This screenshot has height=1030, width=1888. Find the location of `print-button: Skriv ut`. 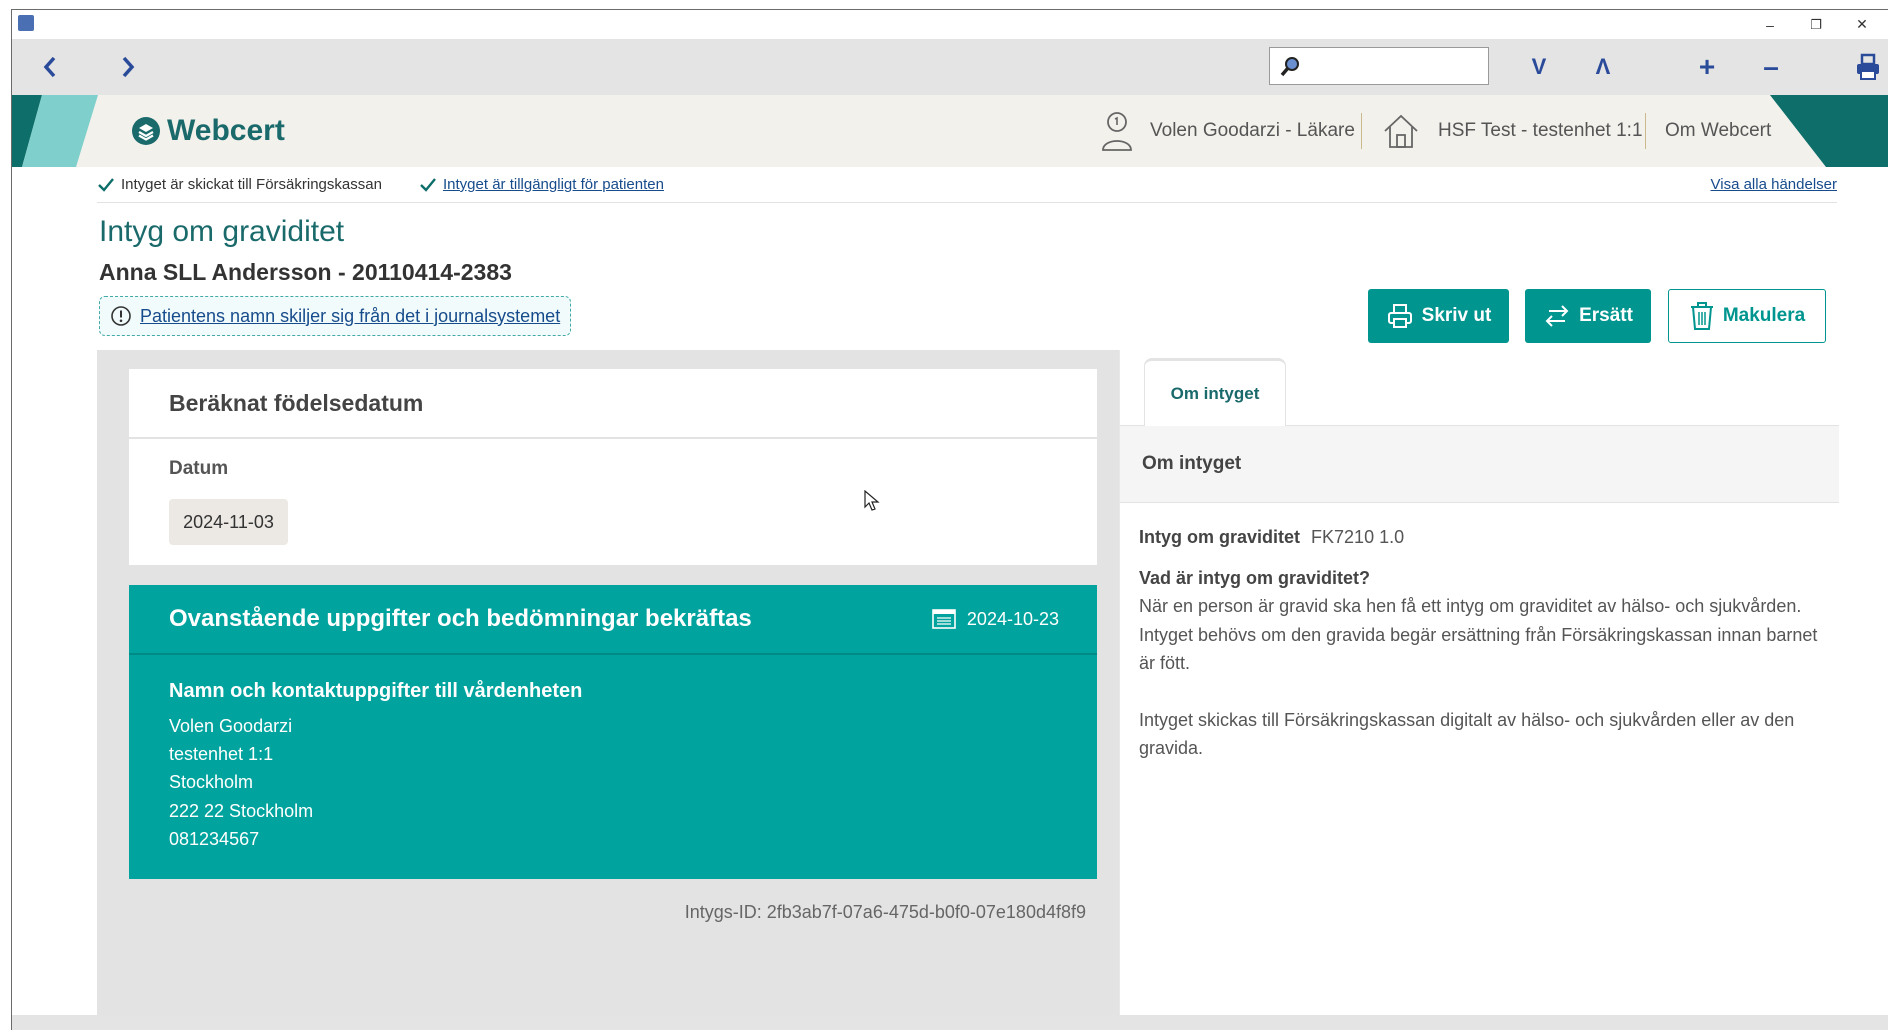

print-button: Skriv ut is located at coordinates (1438, 316).